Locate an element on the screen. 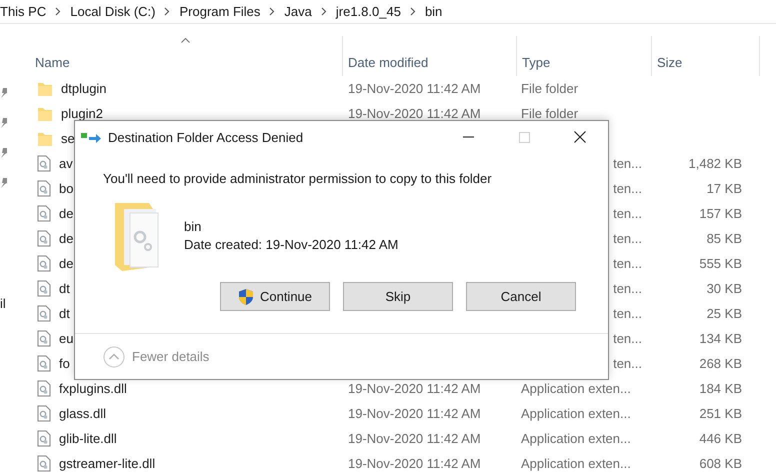  column-header: Type is located at coordinates (584, 56).